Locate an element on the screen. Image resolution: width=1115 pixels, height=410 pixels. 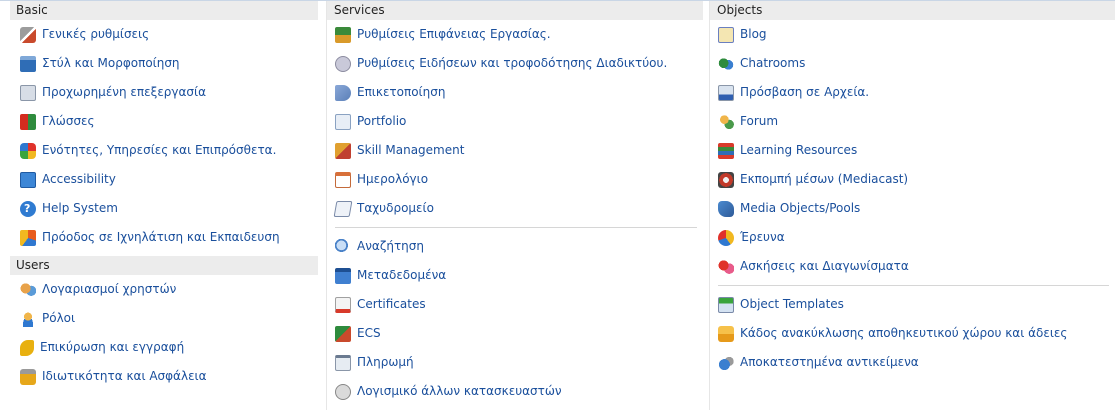
menu-item-mediacast: Εκπομπή μέσων (Mediacast) is located at coordinates (912, 179).